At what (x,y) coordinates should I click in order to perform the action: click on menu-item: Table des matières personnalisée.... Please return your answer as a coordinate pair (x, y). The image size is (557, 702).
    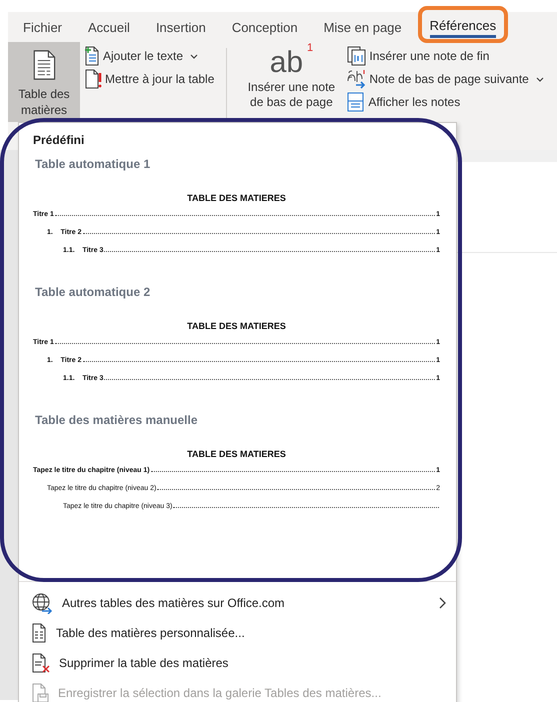
    Looking at the image, I should click on (237, 633).